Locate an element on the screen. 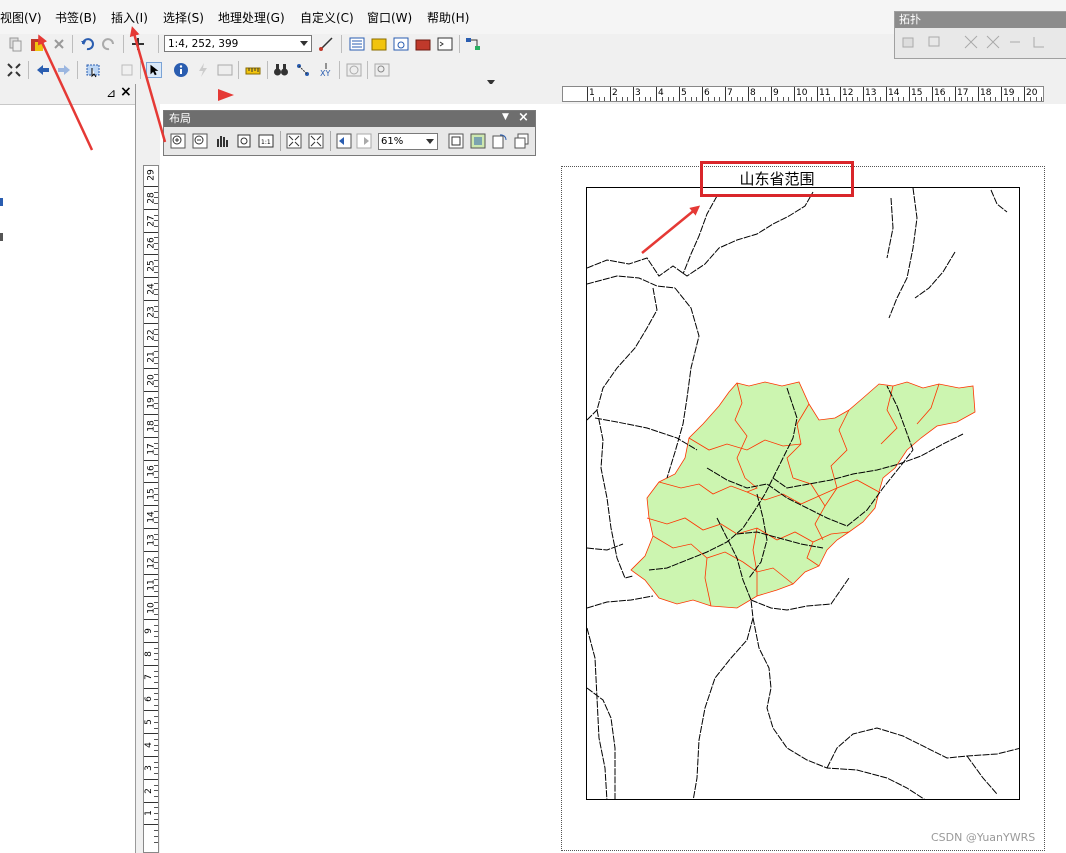 The width and height of the screenshot is (1066, 853). ruler-tick-label: 20 is located at coordinates (151, 380).